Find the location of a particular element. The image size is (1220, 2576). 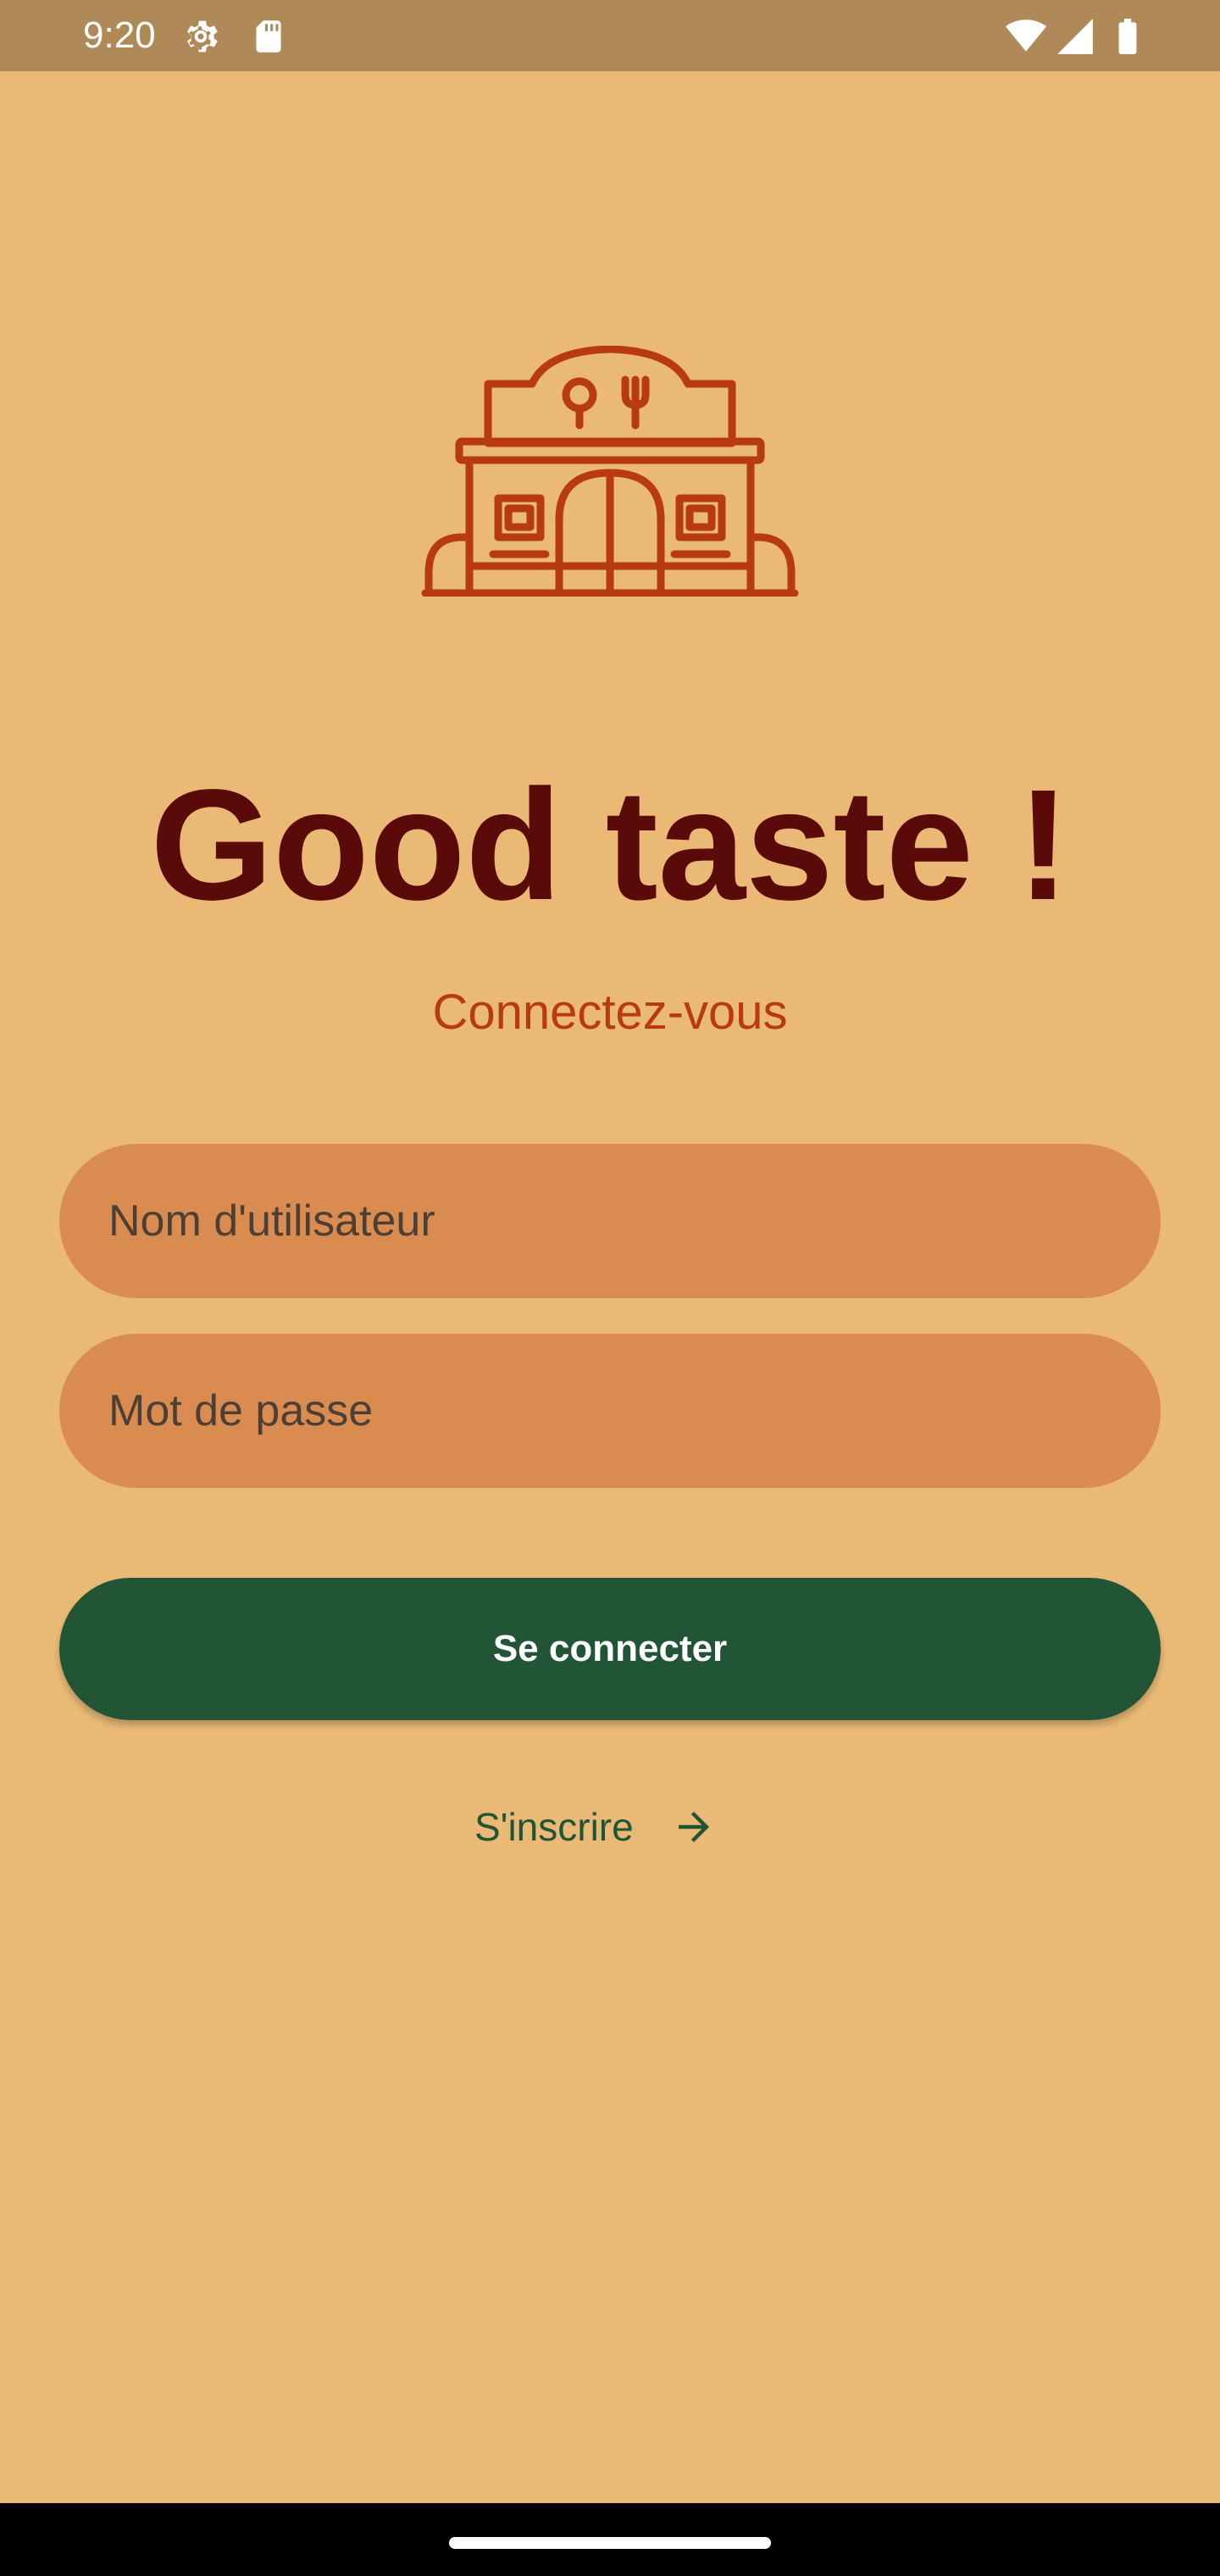

login-button: Se connecter is located at coordinates (610, 1649).